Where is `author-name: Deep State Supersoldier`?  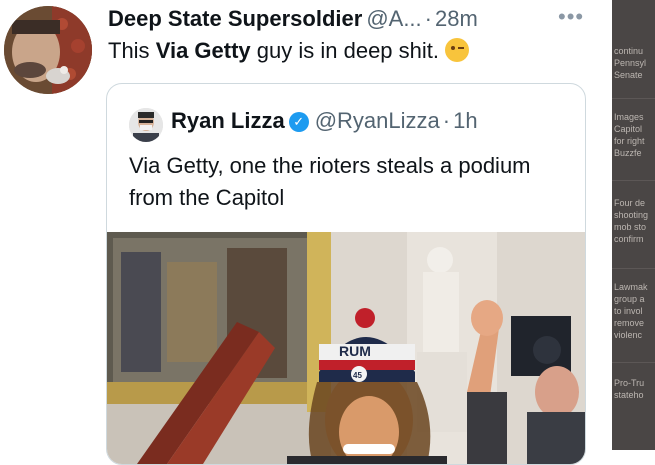
author-name: Deep State Supersoldier is located at coordinates (235, 18).